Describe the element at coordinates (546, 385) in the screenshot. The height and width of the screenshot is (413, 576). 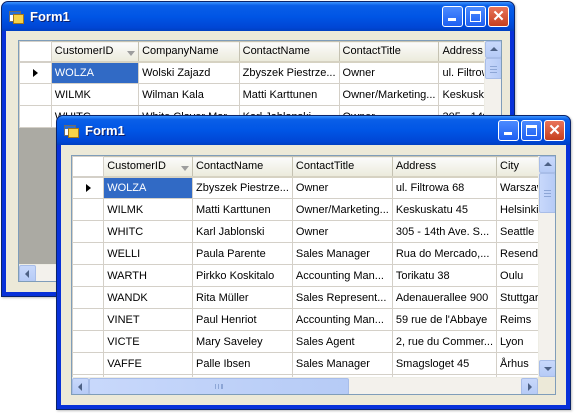
I see `scrollbar-corner` at that location.